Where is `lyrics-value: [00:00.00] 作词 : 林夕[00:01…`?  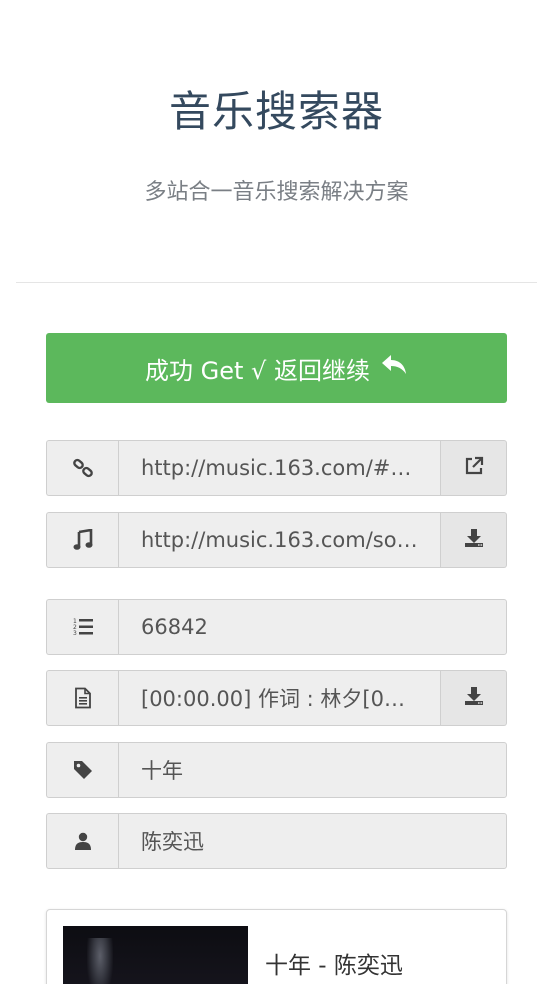 lyrics-value: [00:00.00] 作词 : 林夕[00:01… is located at coordinates (279, 699).